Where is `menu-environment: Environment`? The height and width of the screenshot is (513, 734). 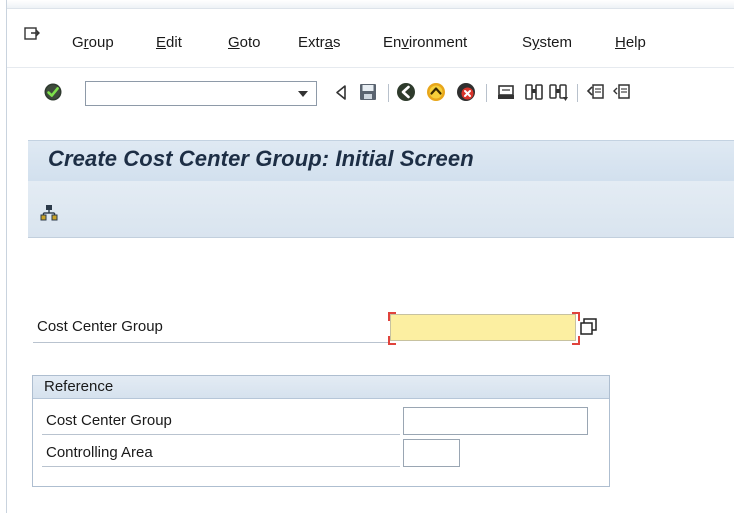
menu-environment: Environment is located at coordinates (425, 42).